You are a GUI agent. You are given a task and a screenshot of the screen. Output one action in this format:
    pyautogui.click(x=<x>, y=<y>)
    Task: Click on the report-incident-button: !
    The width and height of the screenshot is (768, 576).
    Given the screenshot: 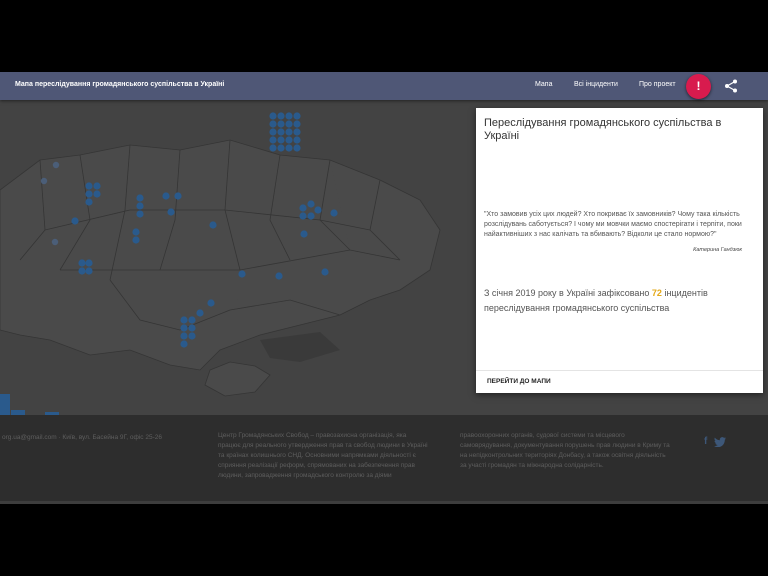 What is the action you would take?
    pyautogui.click(x=698, y=86)
    